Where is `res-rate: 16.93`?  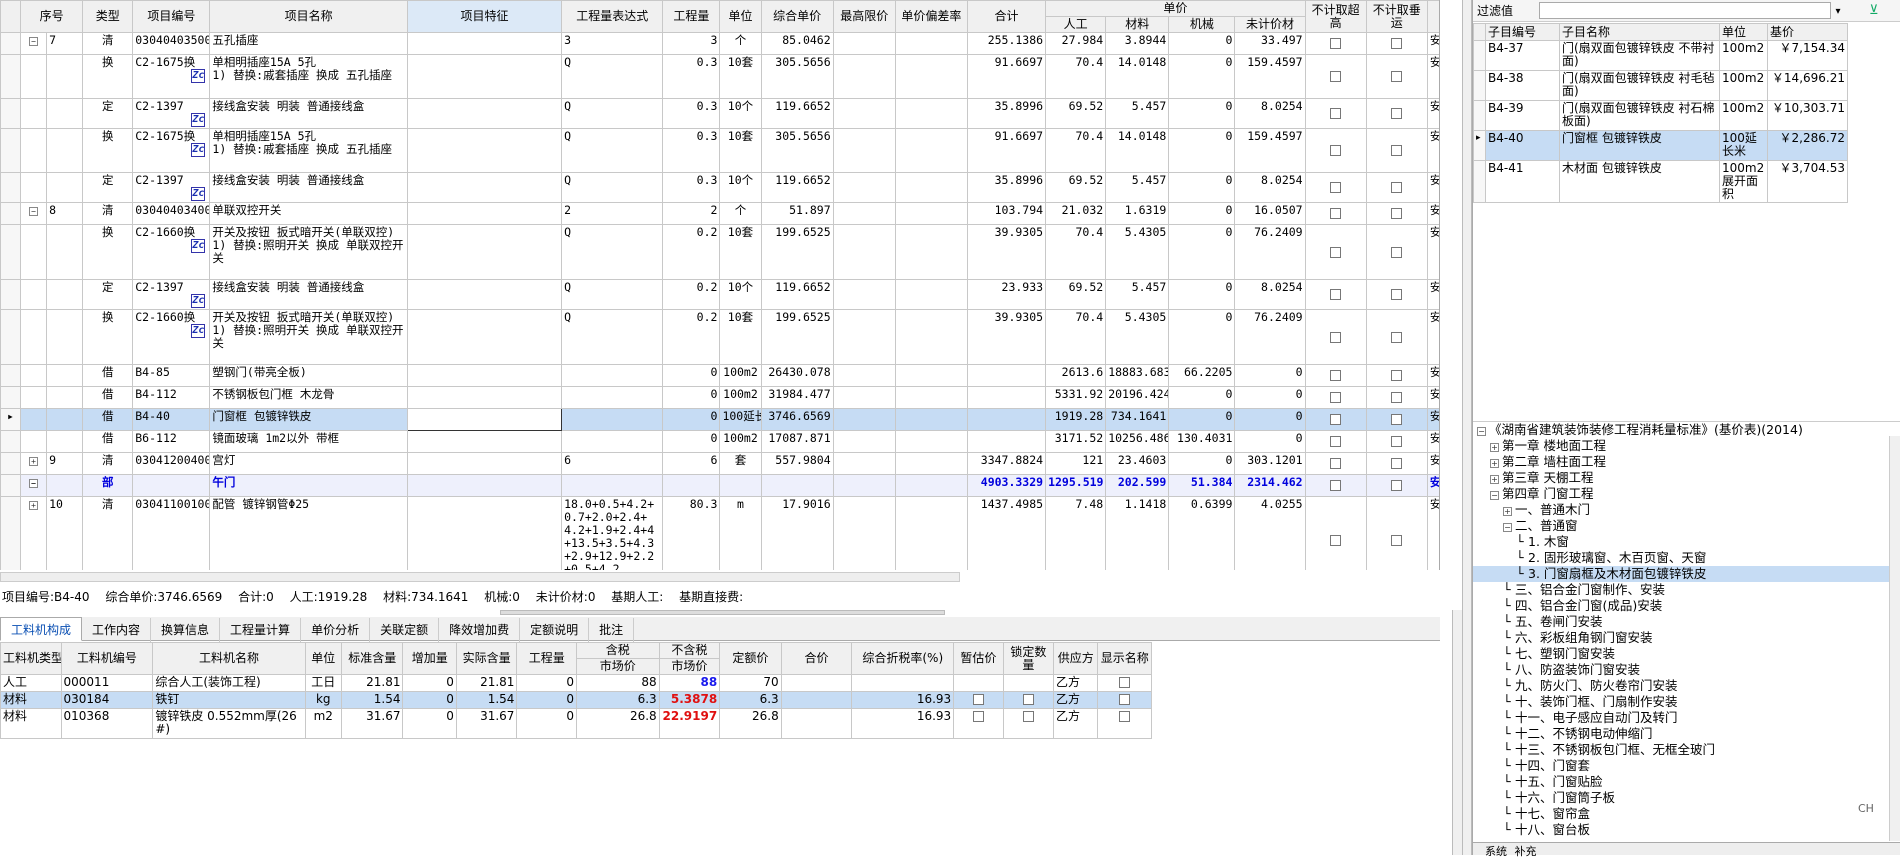
res-rate: 16.93 is located at coordinates (903, 700).